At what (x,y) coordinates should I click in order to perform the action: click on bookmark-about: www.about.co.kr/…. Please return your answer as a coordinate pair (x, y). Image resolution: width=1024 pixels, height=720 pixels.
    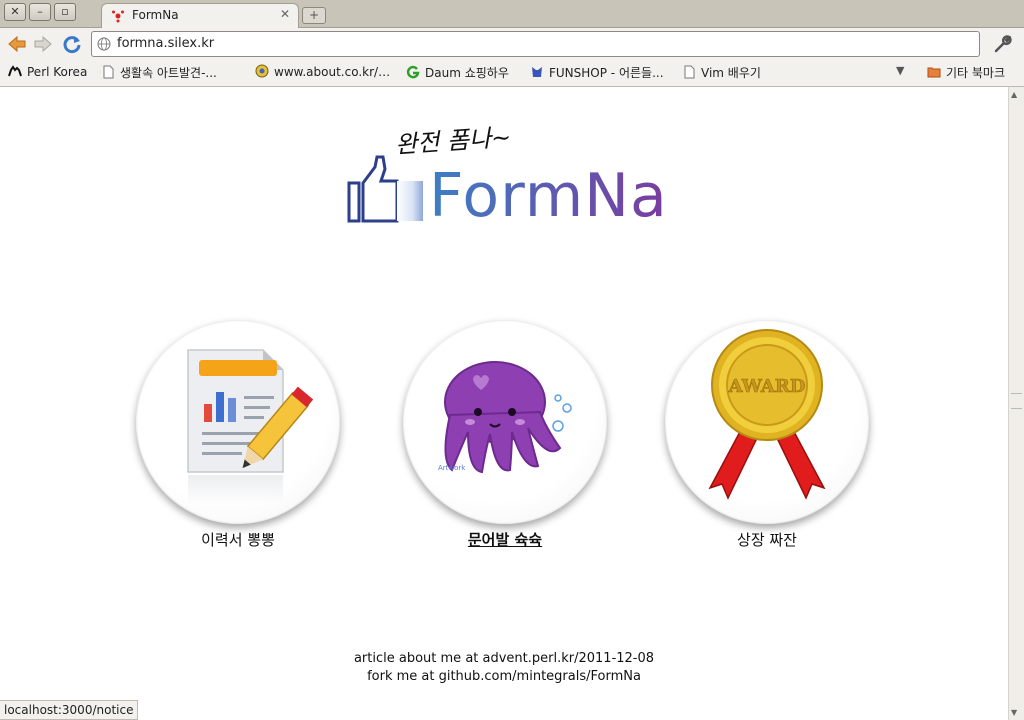
    Looking at the image, I should click on (322, 73).